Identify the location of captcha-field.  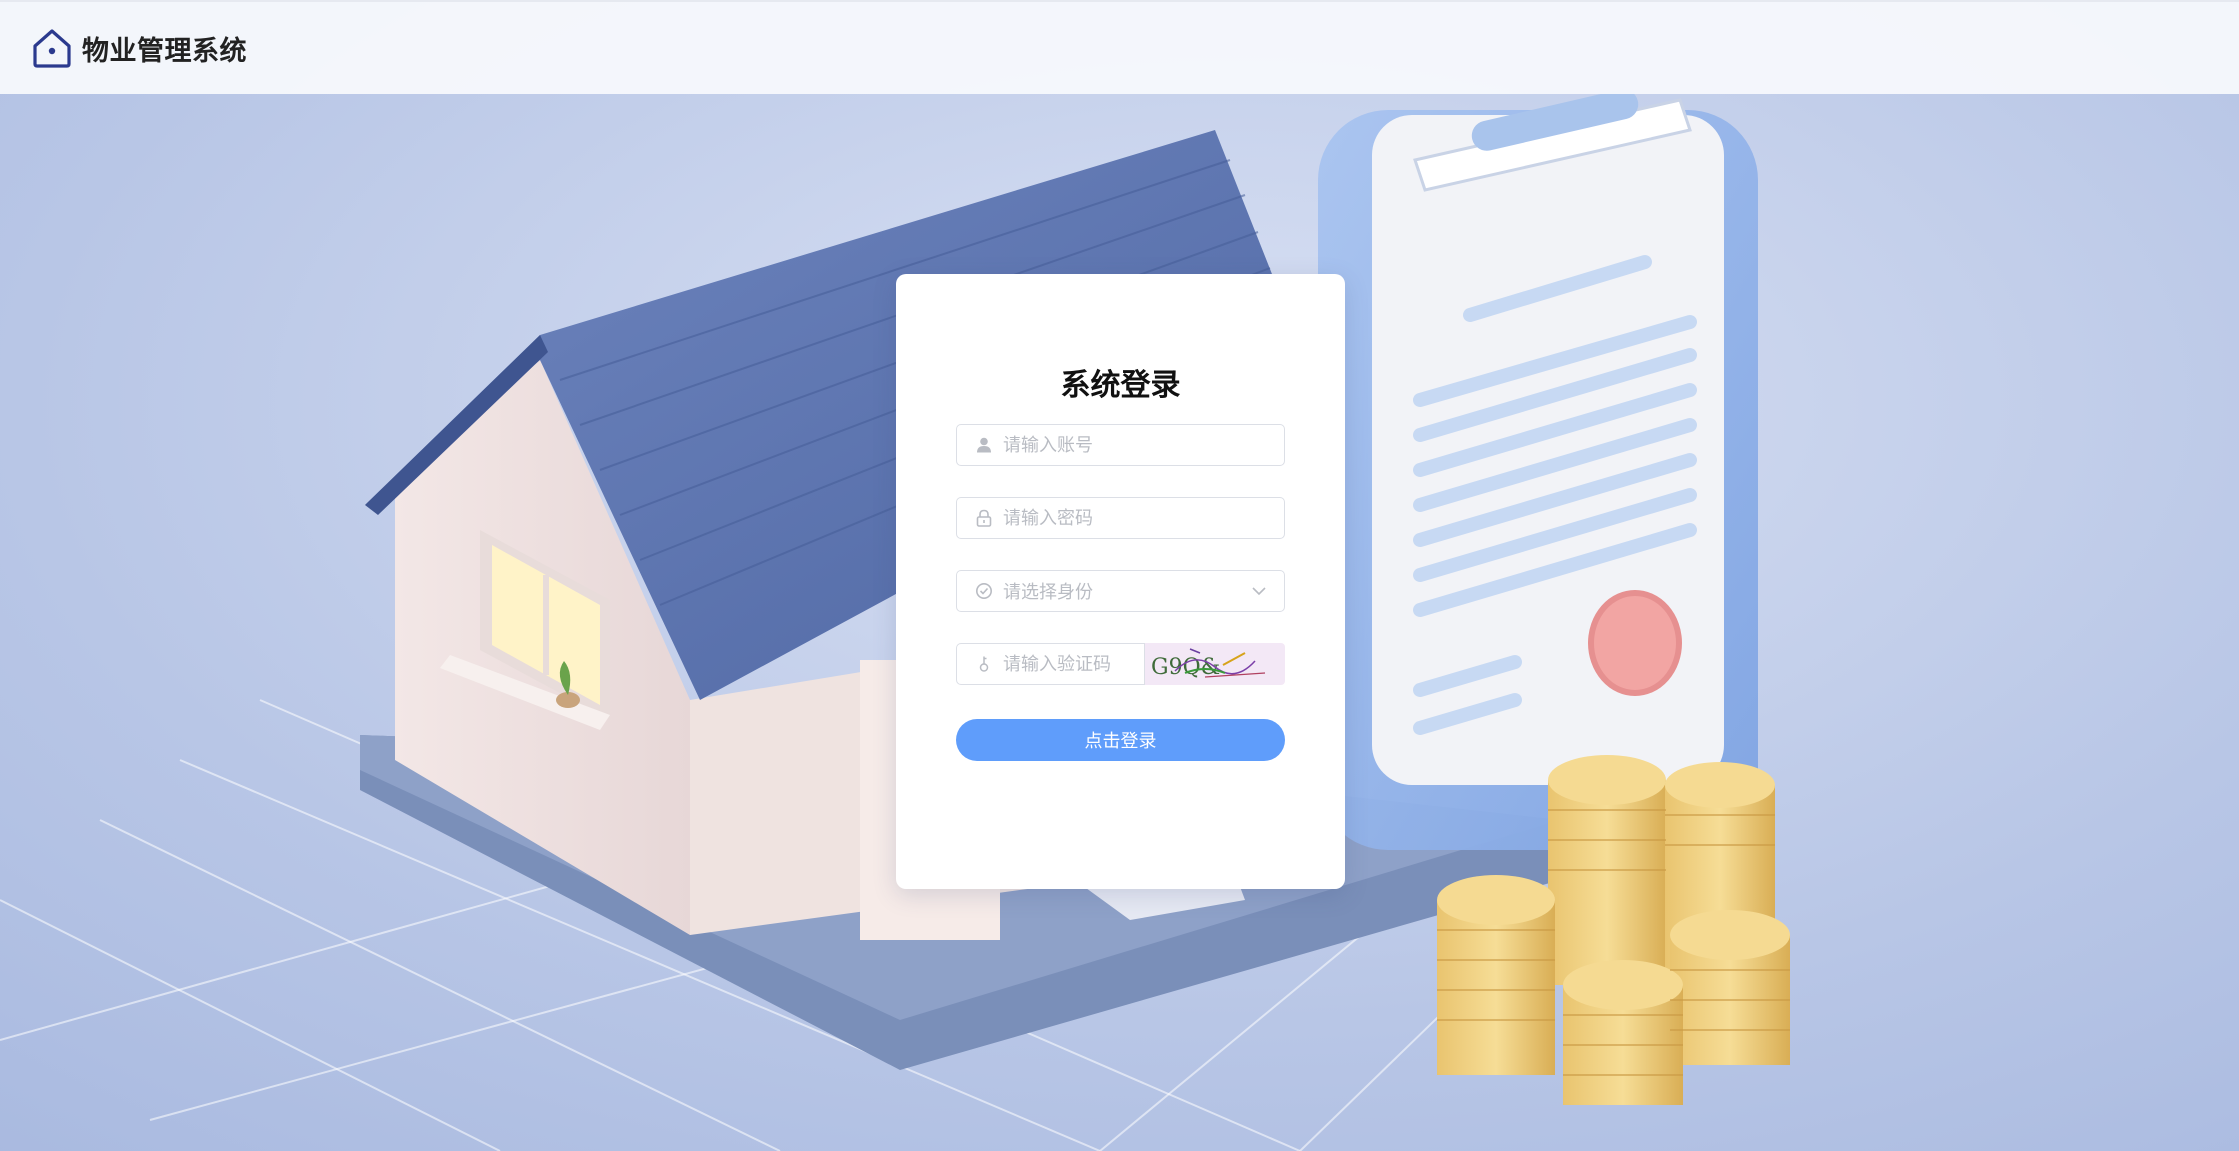
(1050, 664).